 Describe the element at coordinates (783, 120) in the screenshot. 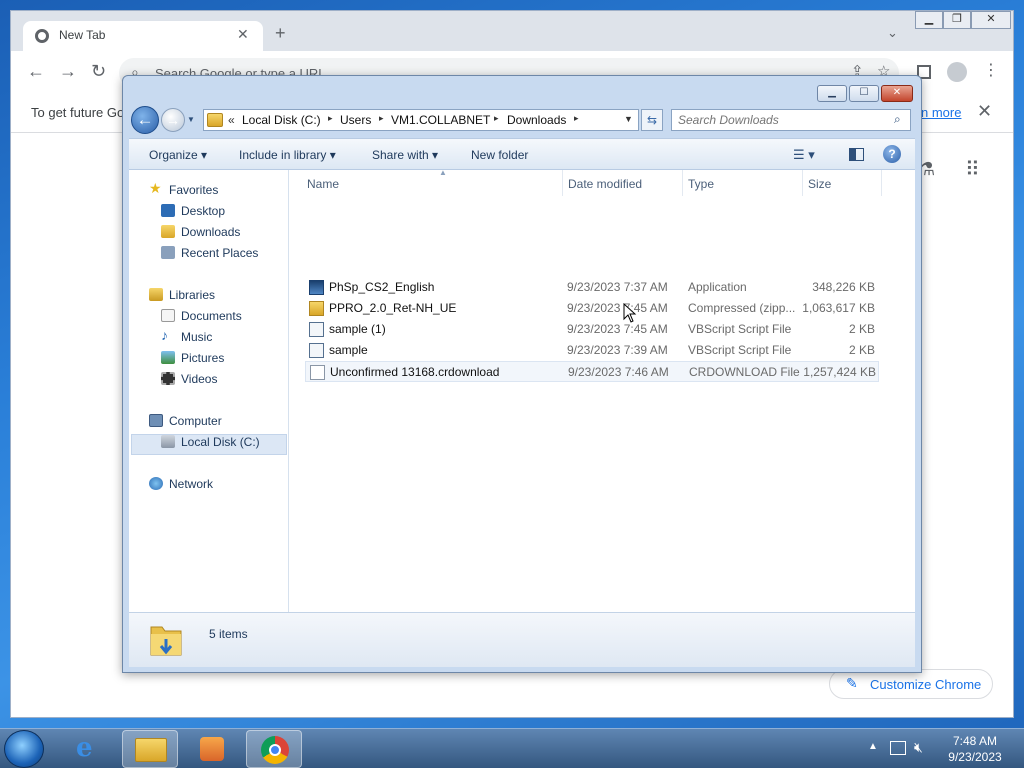

I see `search-input` at that location.